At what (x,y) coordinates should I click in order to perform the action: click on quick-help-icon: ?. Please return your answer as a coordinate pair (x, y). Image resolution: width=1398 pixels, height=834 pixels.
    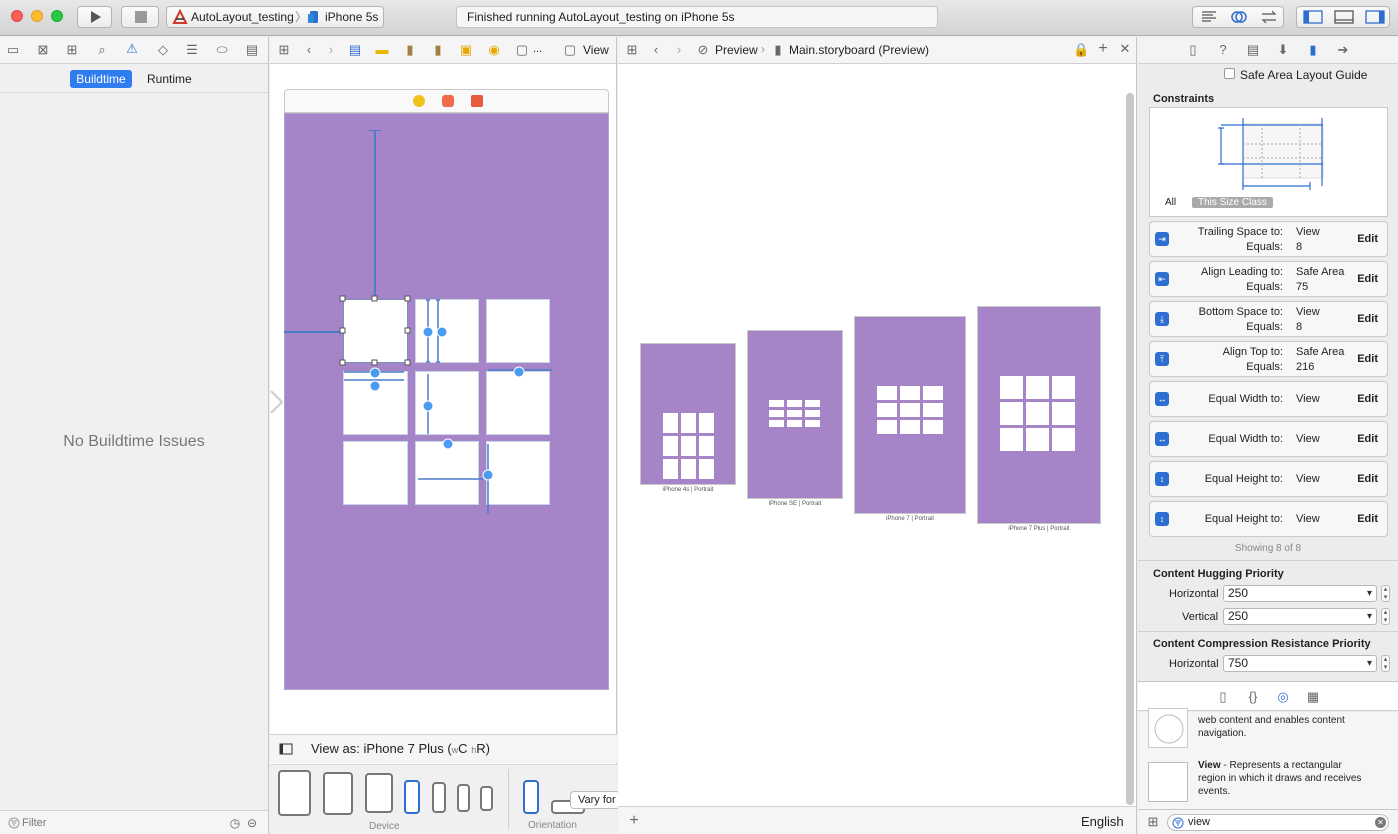
    Looking at the image, I should click on (1223, 50).